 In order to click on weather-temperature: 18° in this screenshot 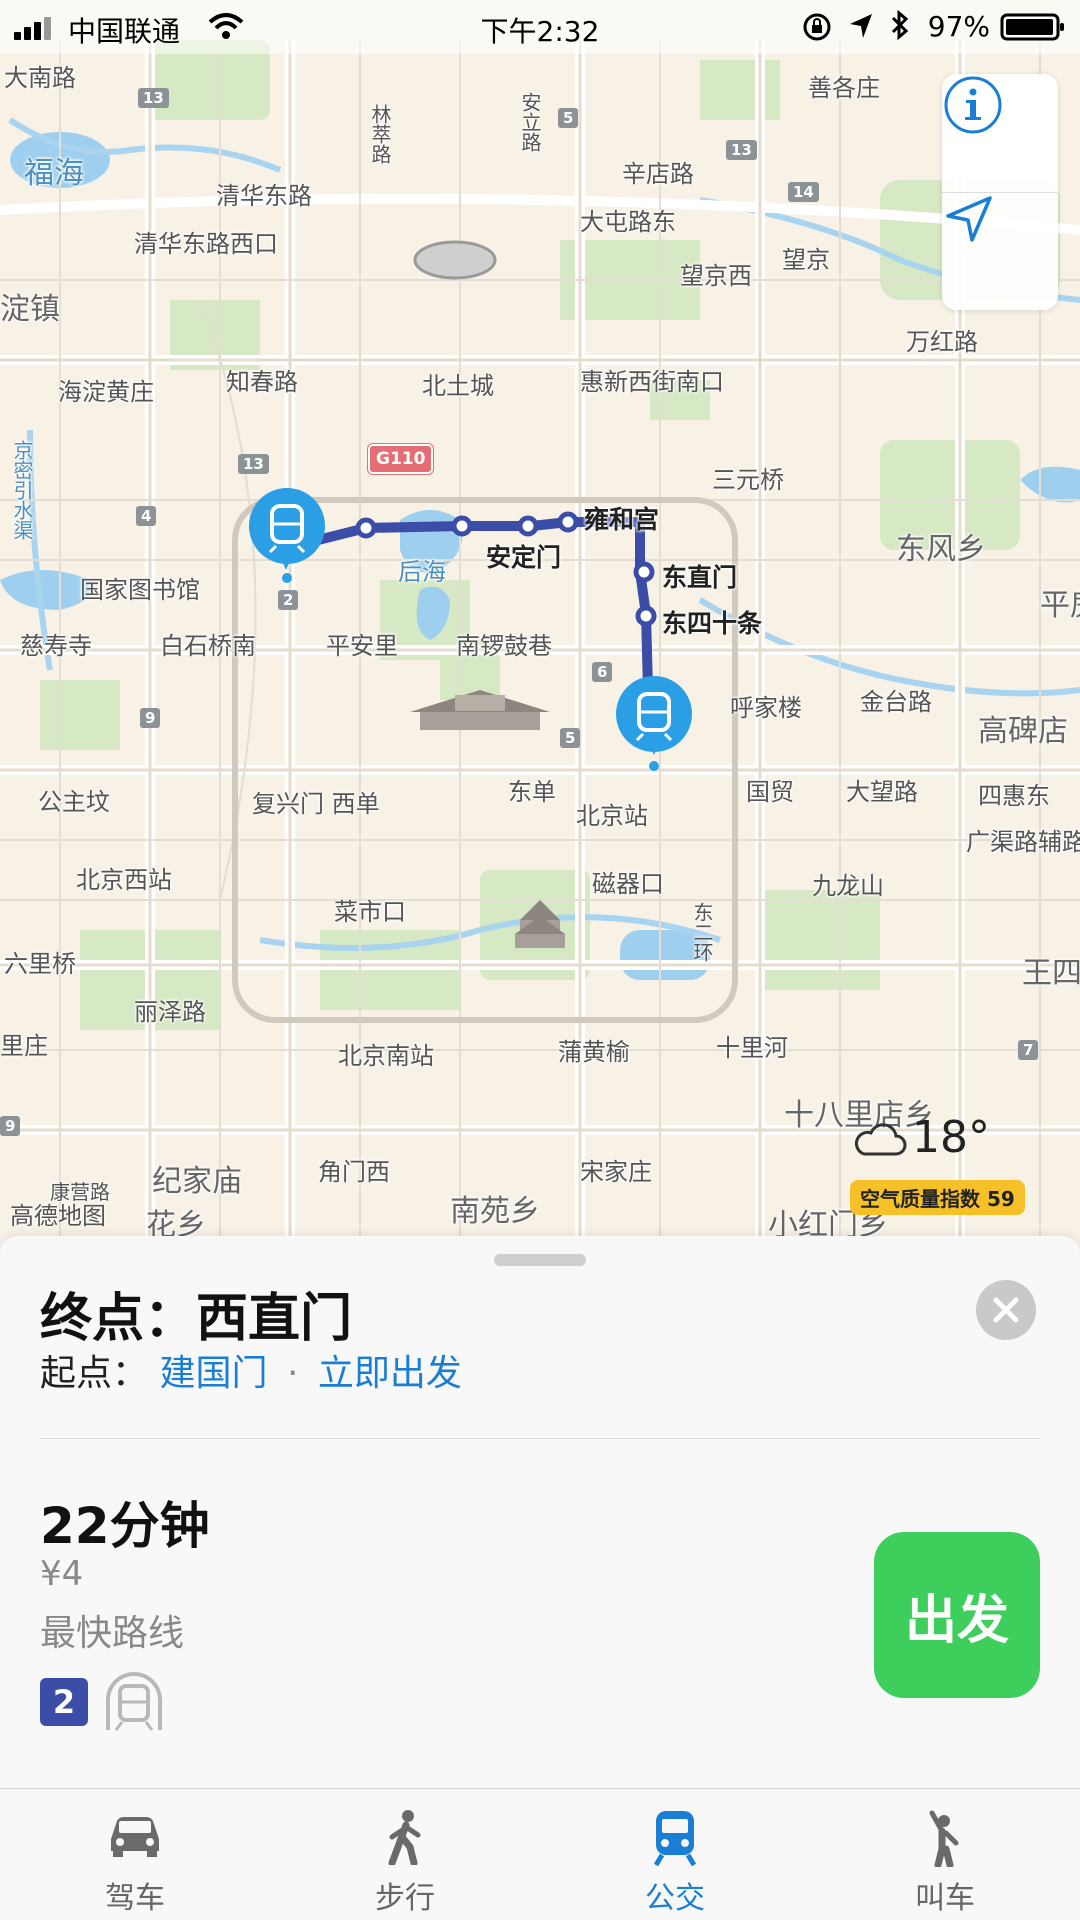, I will do `click(951, 1137)`.